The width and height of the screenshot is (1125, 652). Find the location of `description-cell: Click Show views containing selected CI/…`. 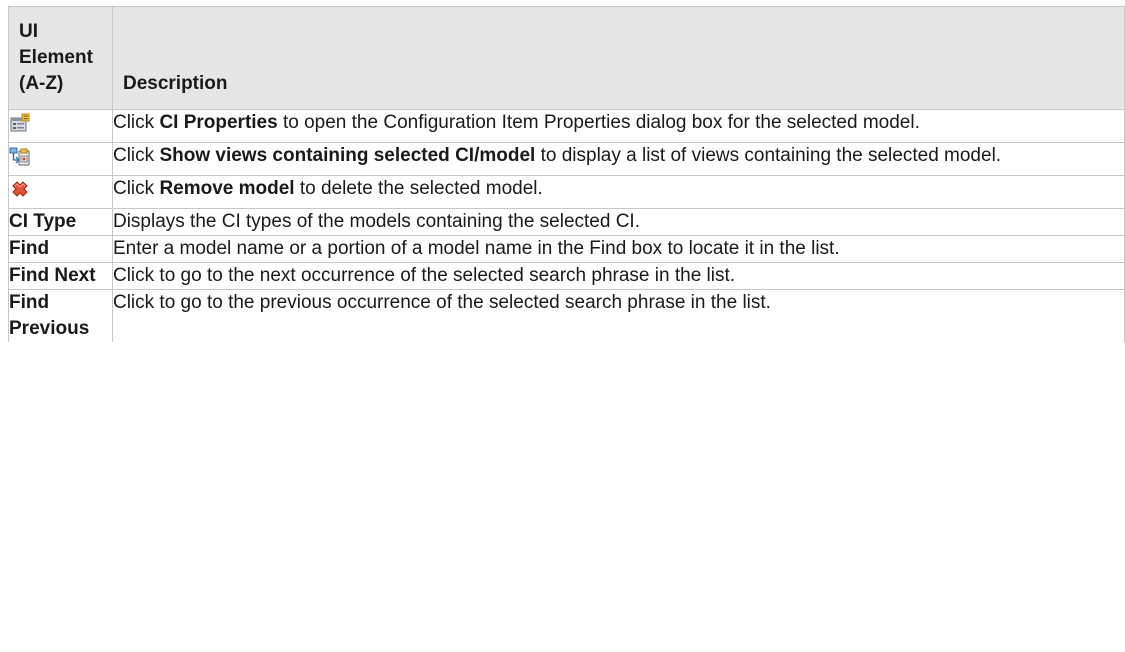

description-cell: Click Show views containing selected CI/… is located at coordinates (618, 159).